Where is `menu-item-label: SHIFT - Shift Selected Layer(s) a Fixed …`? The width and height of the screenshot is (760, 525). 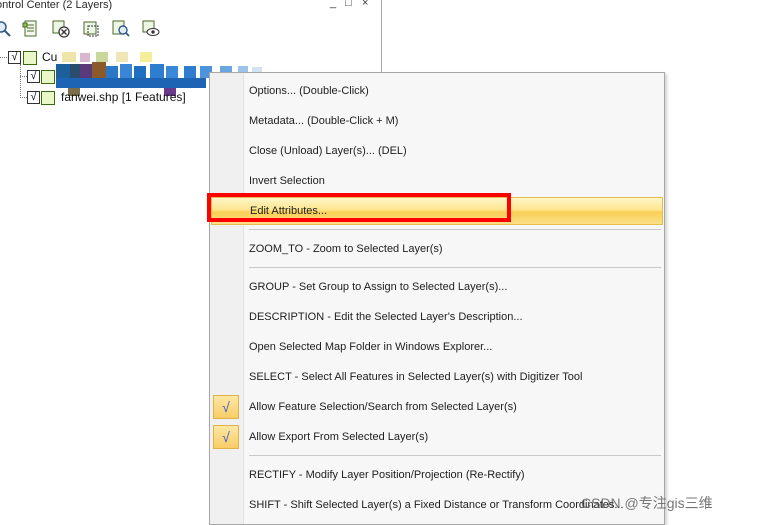 menu-item-label: SHIFT - Shift Selected Layer(s) a Fixed … is located at coordinates (436, 505).